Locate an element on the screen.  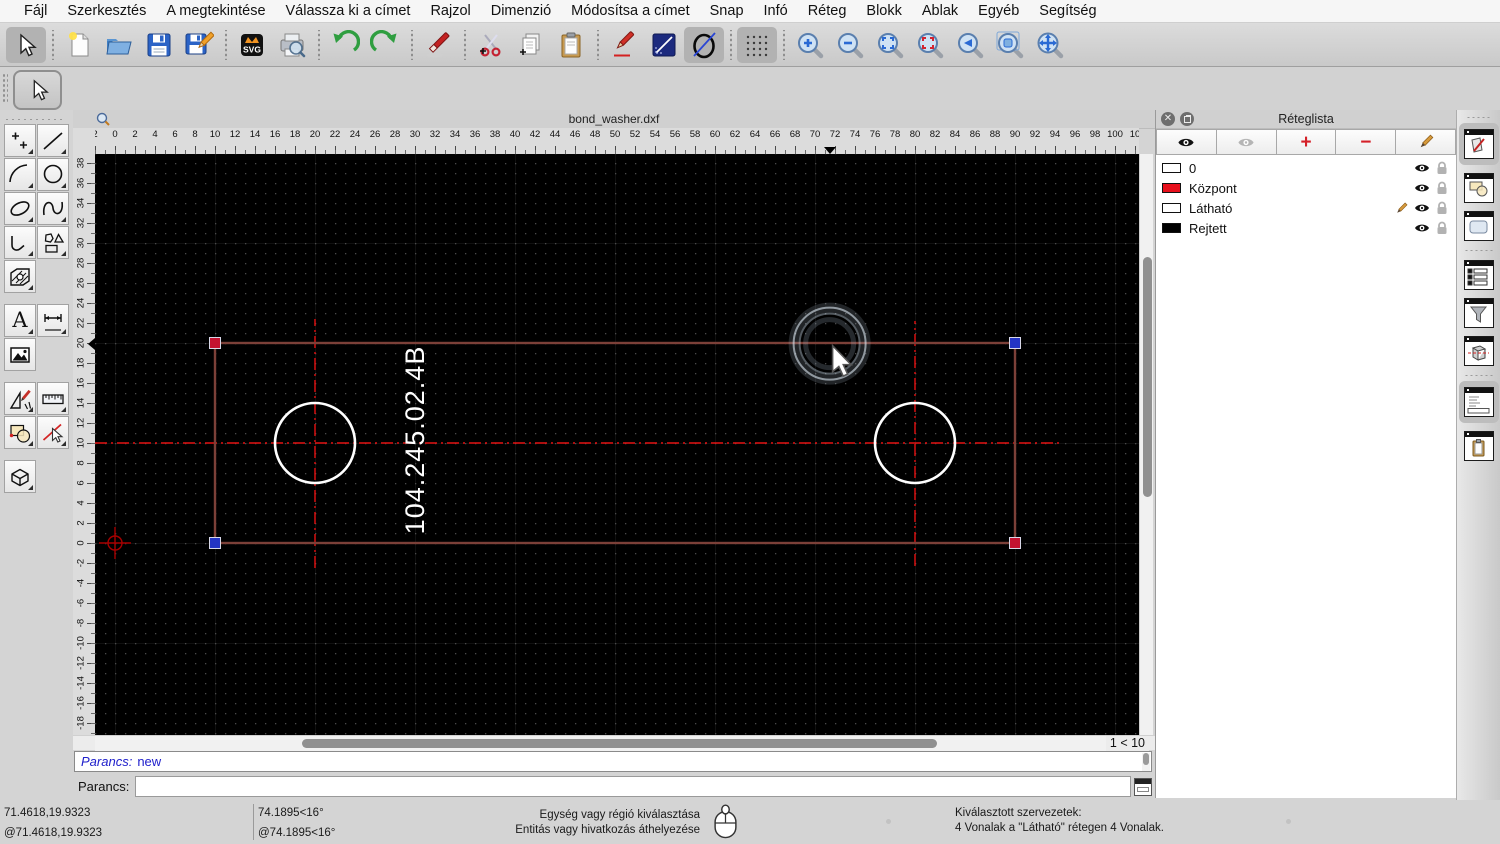
arcs-tool-button is located at coordinates (20, 174).